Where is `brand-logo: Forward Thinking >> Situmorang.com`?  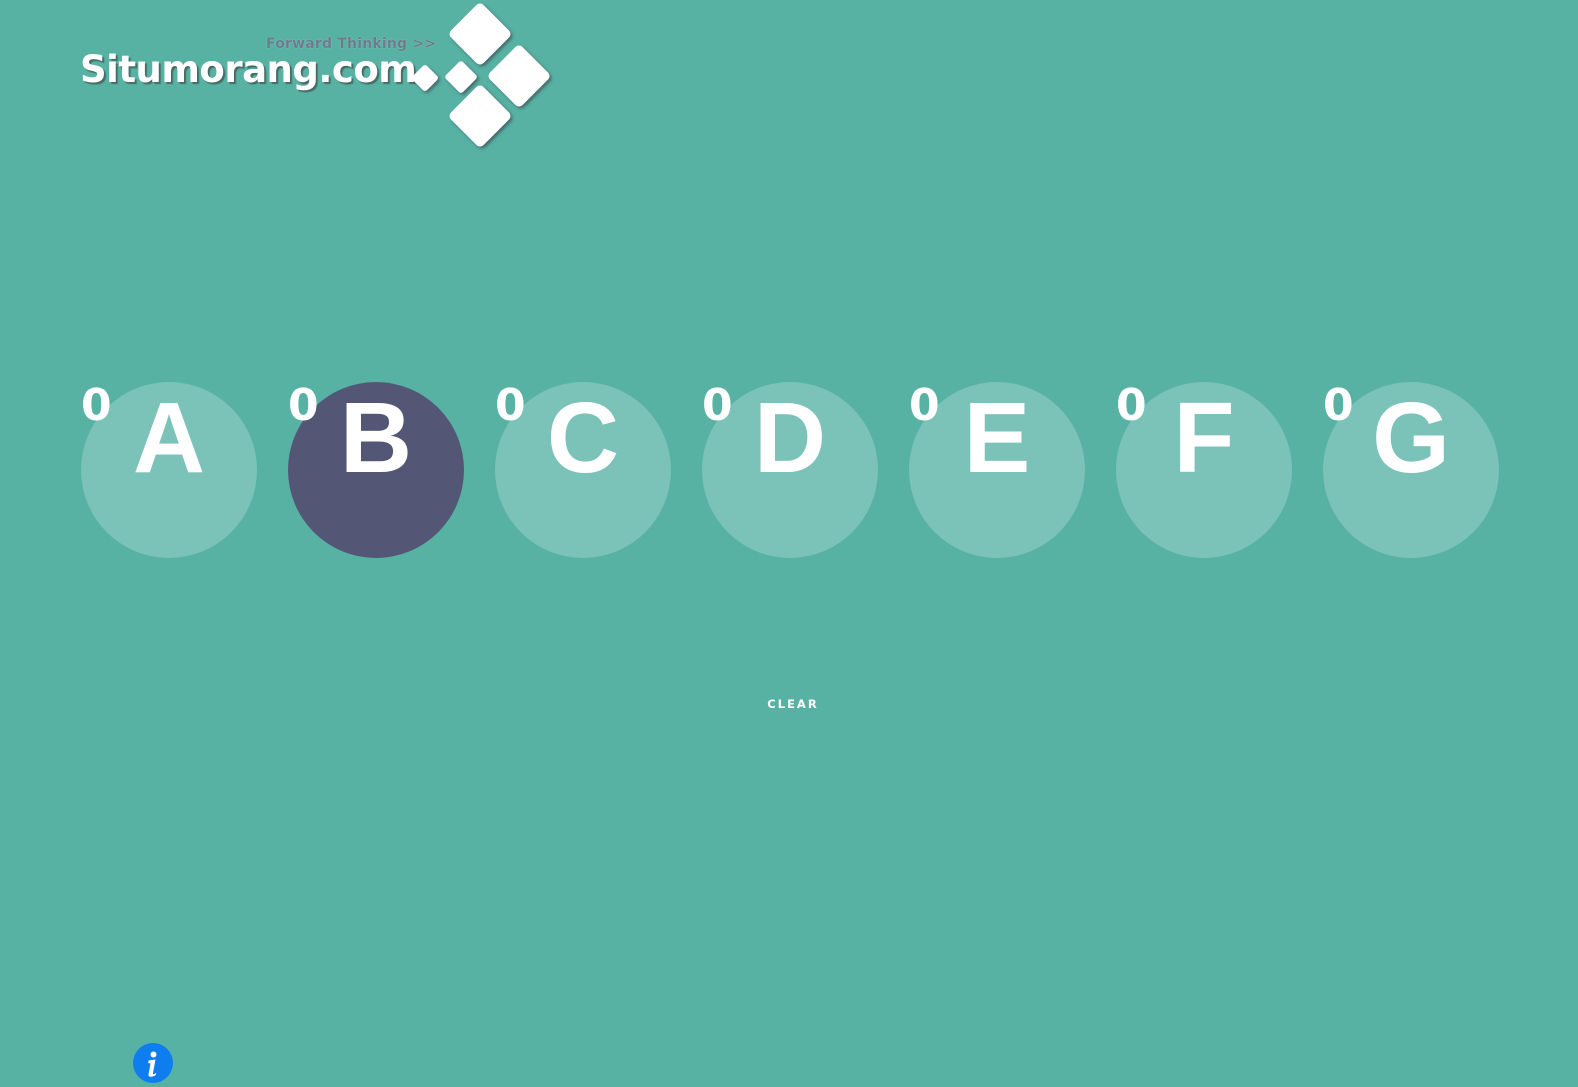 brand-logo: Forward Thinking >> Situmorang.com is located at coordinates (330, 77).